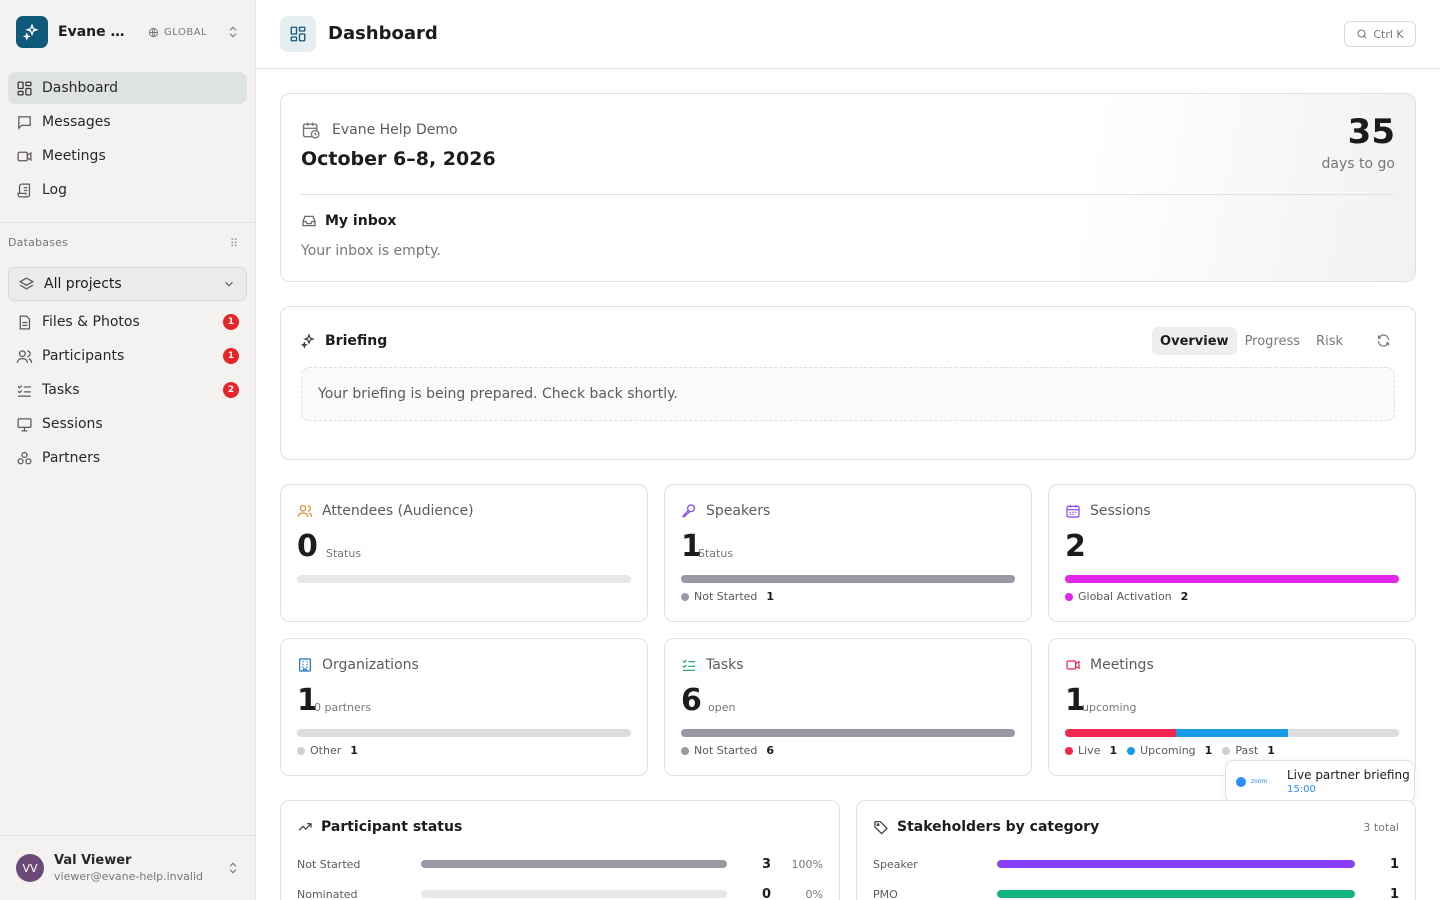 The height and width of the screenshot is (900, 1440). I want to click on nav-item-dashboard: Dashboard, so click(127, 88).